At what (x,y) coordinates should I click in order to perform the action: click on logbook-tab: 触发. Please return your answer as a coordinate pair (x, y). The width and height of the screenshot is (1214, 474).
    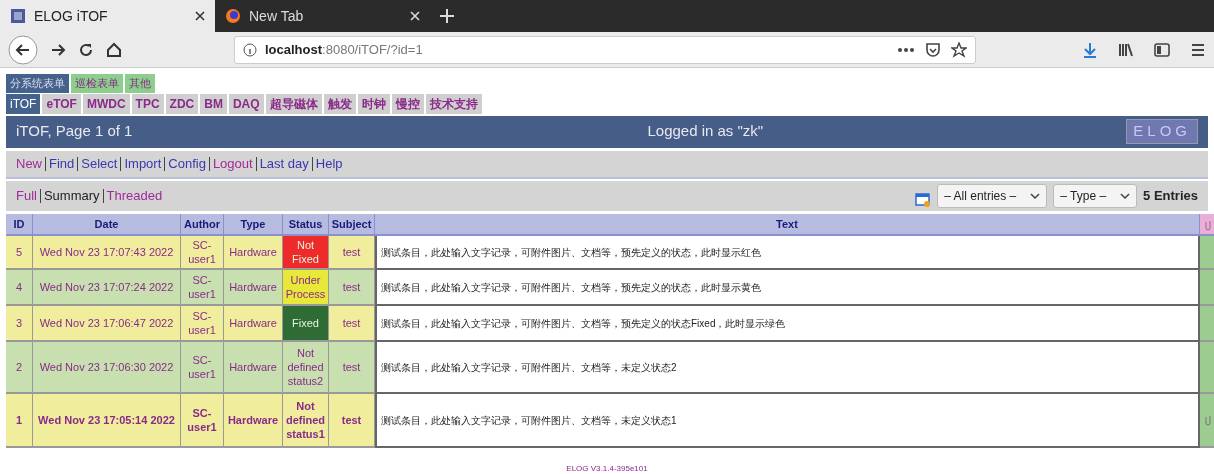
    Looking at the image, I should click on (339, 103).